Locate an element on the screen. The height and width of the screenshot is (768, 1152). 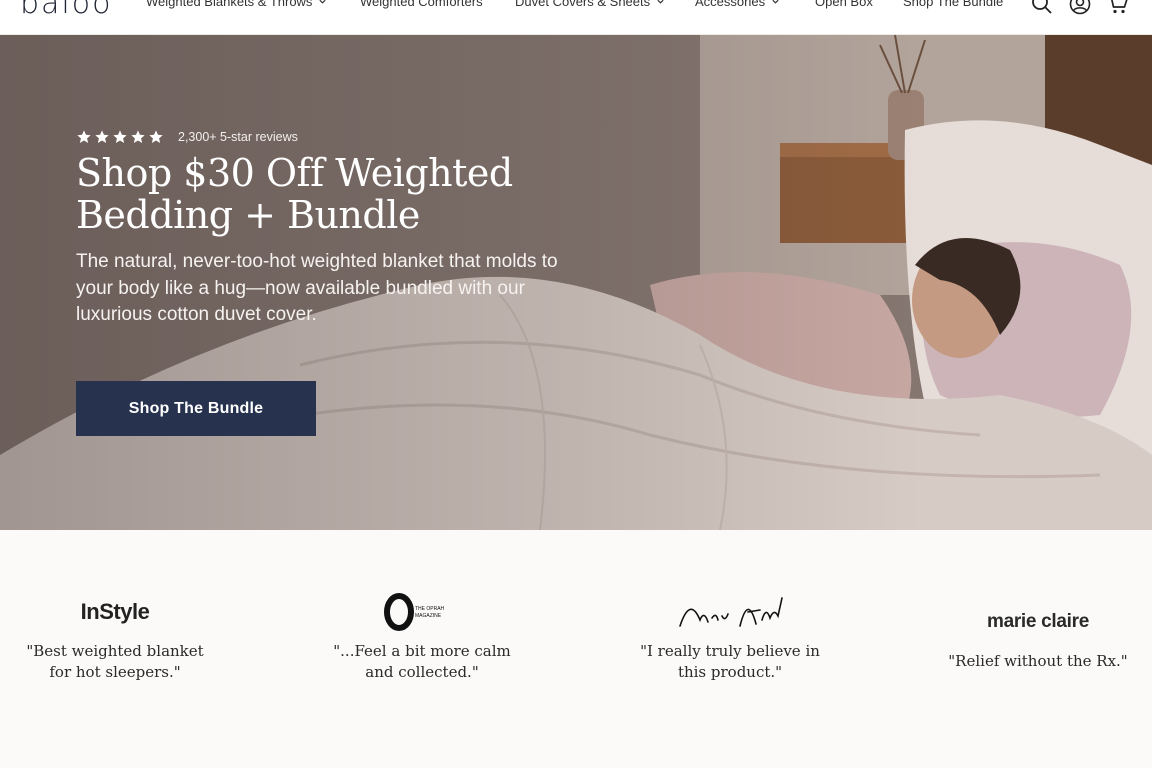
nav-item-label: Open Box is located at coordinates (844, 4).